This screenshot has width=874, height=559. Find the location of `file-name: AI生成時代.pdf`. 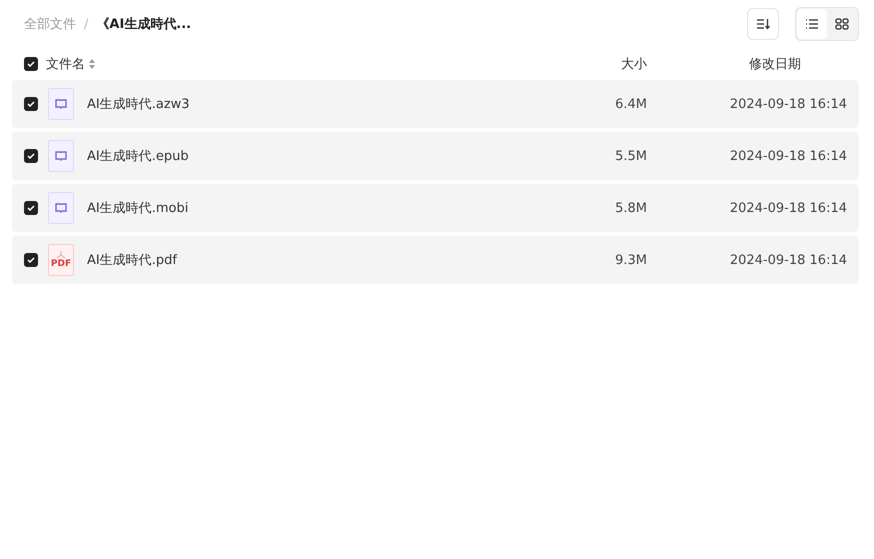

file-name: AI生成時代.pdf is located at coordinates (132, 260).